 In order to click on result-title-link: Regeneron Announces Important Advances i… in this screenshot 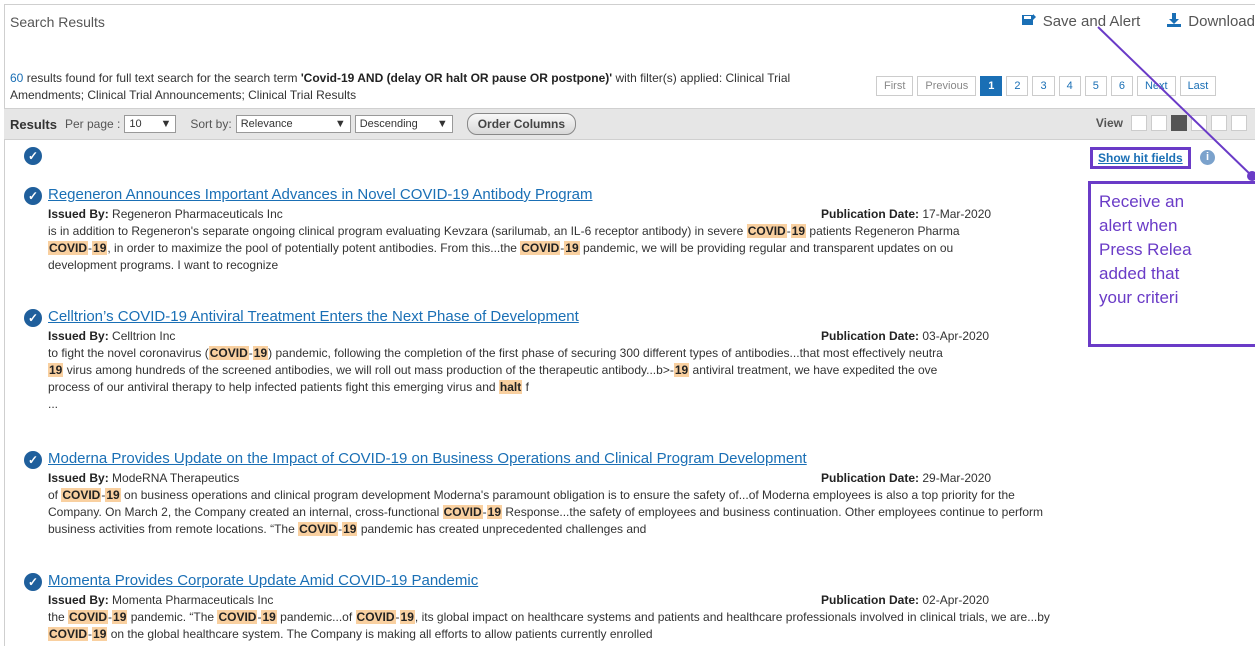, I will do `click(320, 194)`.